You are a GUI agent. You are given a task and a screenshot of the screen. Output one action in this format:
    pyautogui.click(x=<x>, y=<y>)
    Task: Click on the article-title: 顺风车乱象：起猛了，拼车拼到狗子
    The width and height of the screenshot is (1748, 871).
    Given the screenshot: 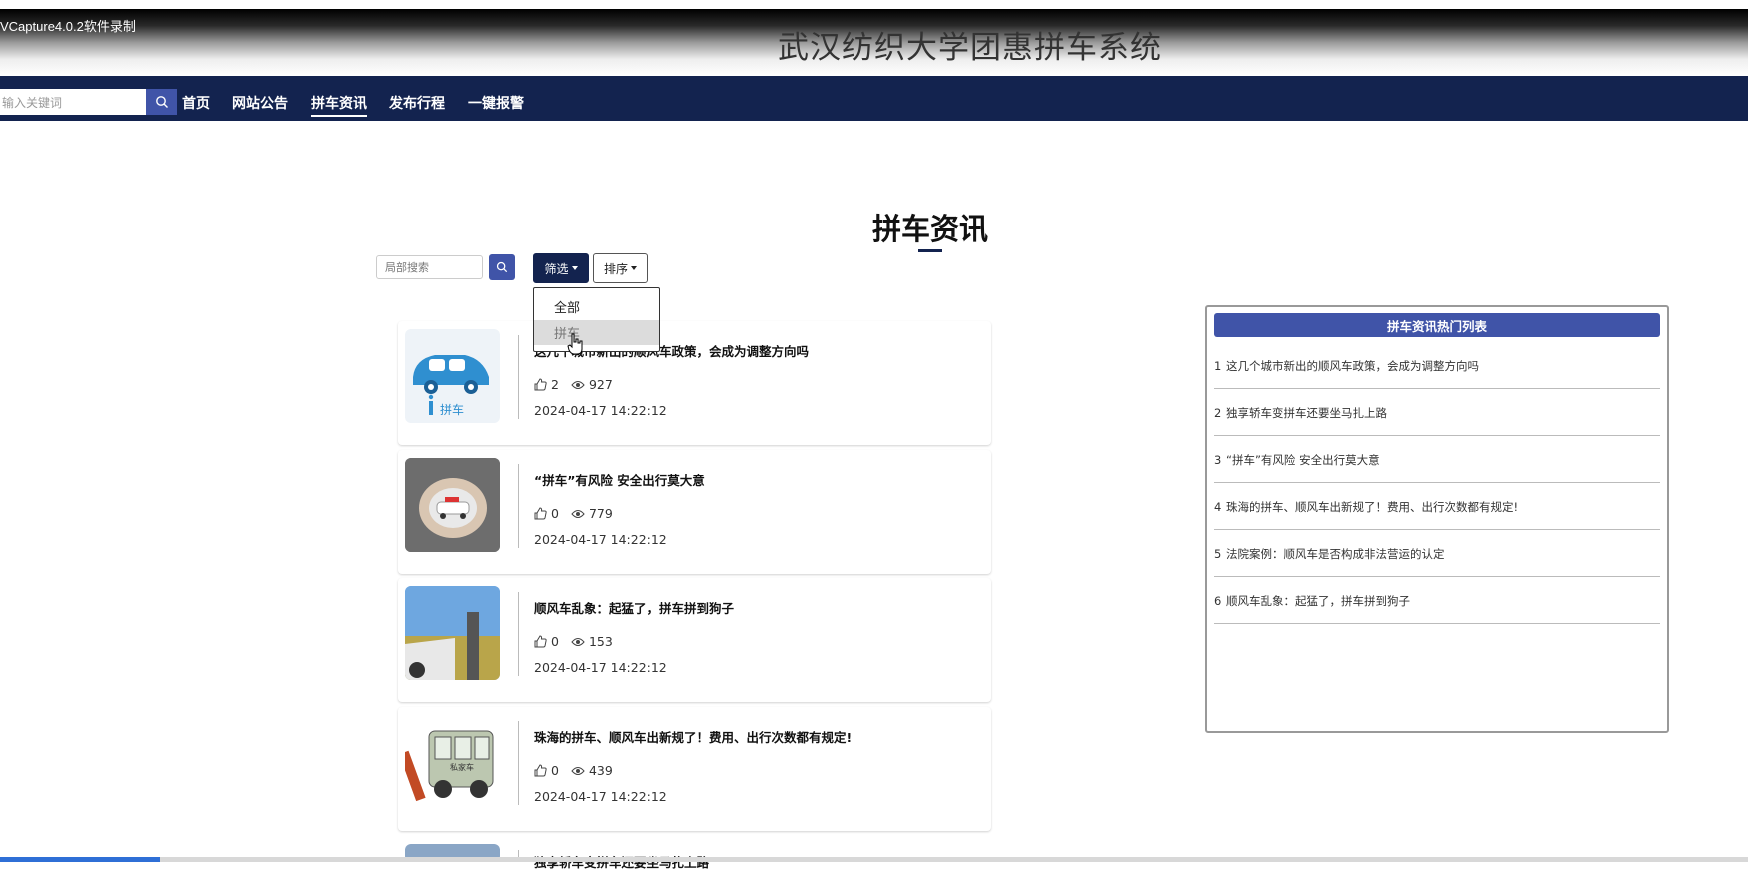 What is the action you would take?
    pyautogui.click(x=634, y=607)
    